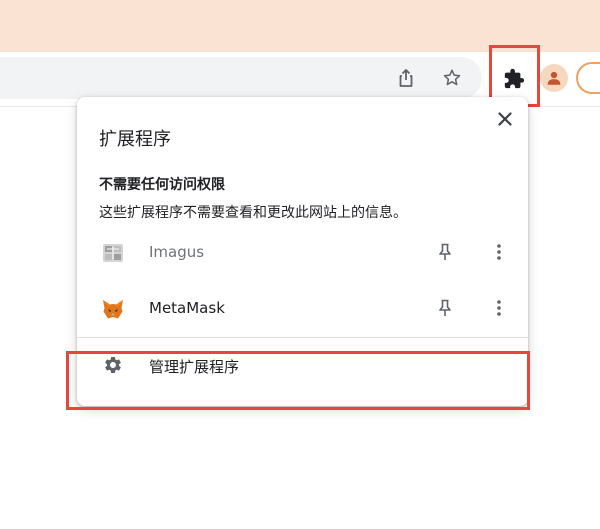 This screenshot has height=529, width=600. I want to click on extension-row-imagus: Imagus, so click(302, 253).